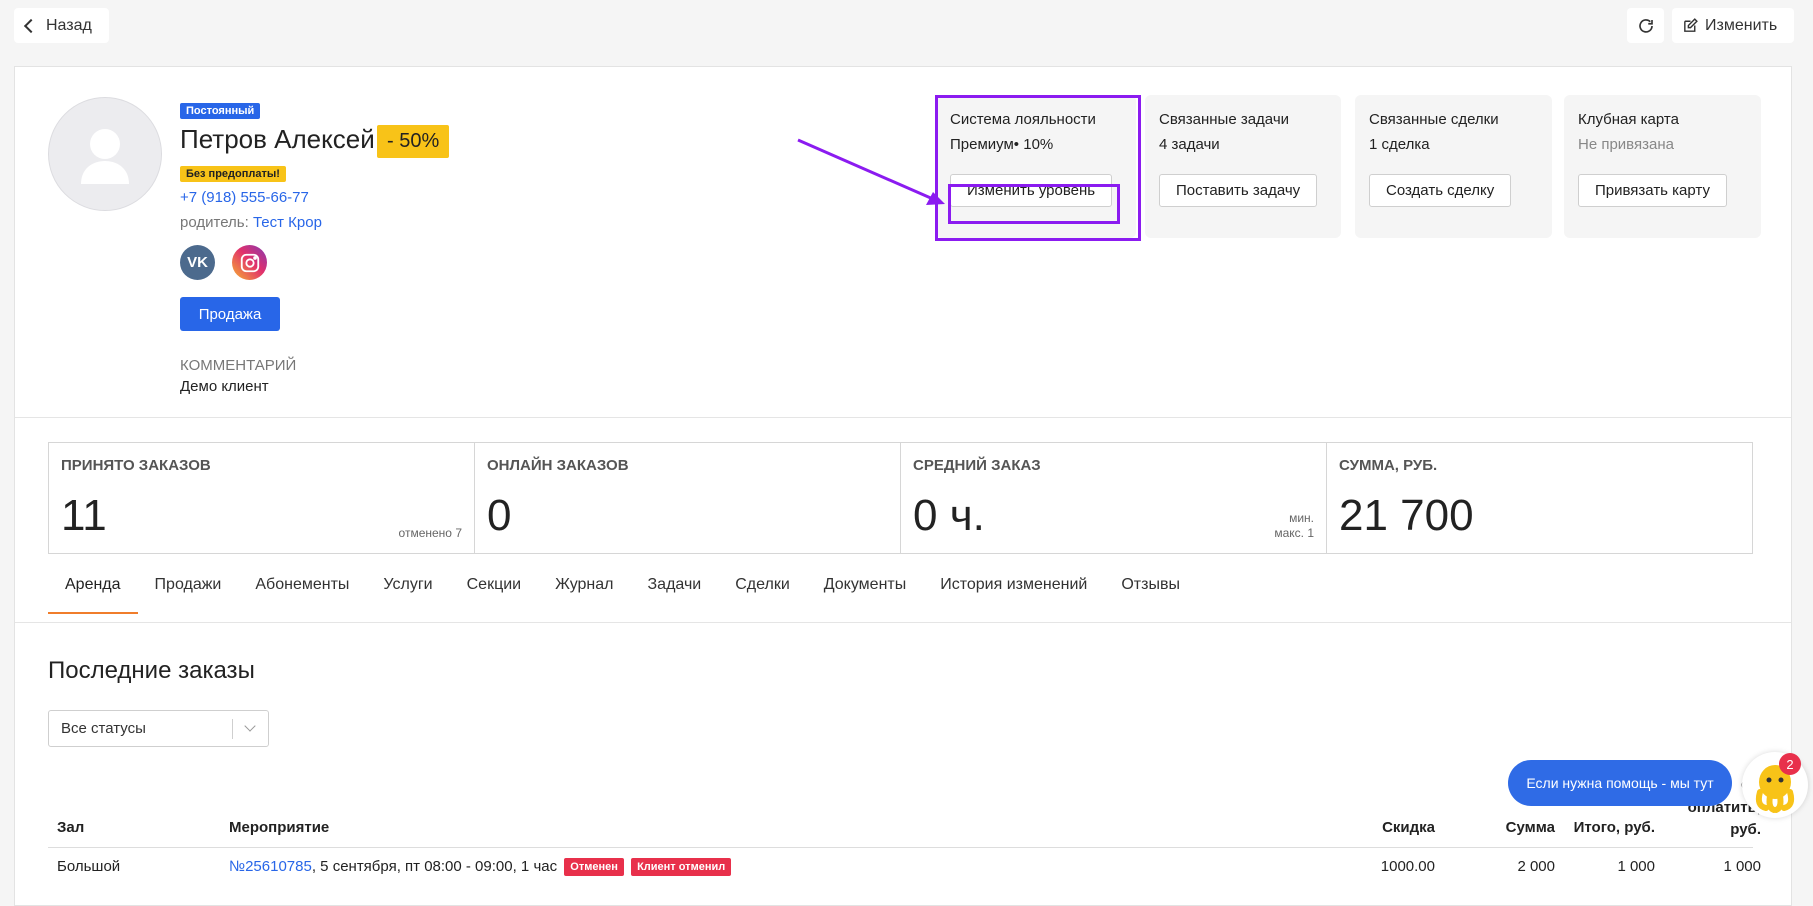 This screenshot has height=906, width=1813. What do you see at coordinates (594, 867) in the screenshot?
I see `status-tag-cancelled: Отменен` at bounding box center [594, 867].